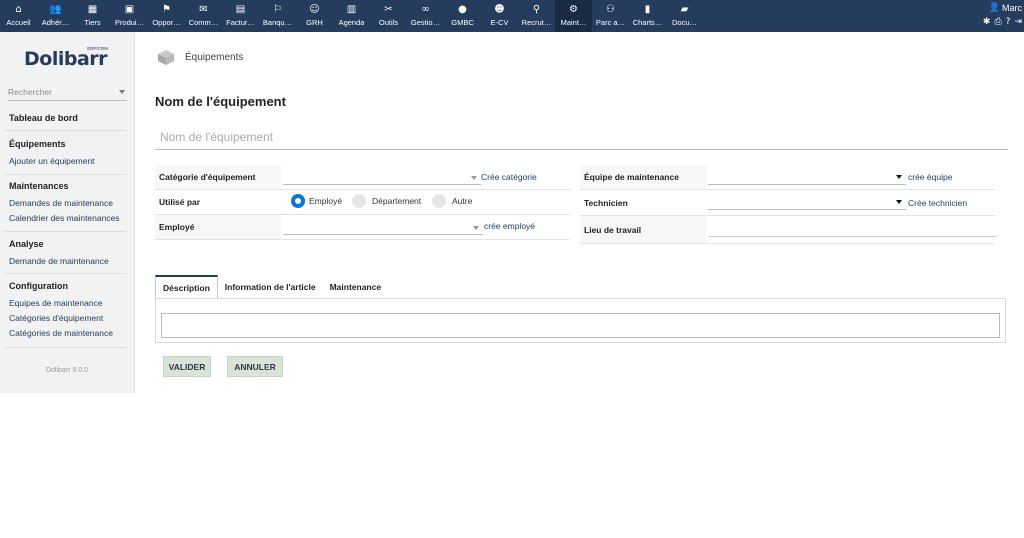 This screenshot has width=1024, height=538. I want to click on employee-select, so click(383, 227).